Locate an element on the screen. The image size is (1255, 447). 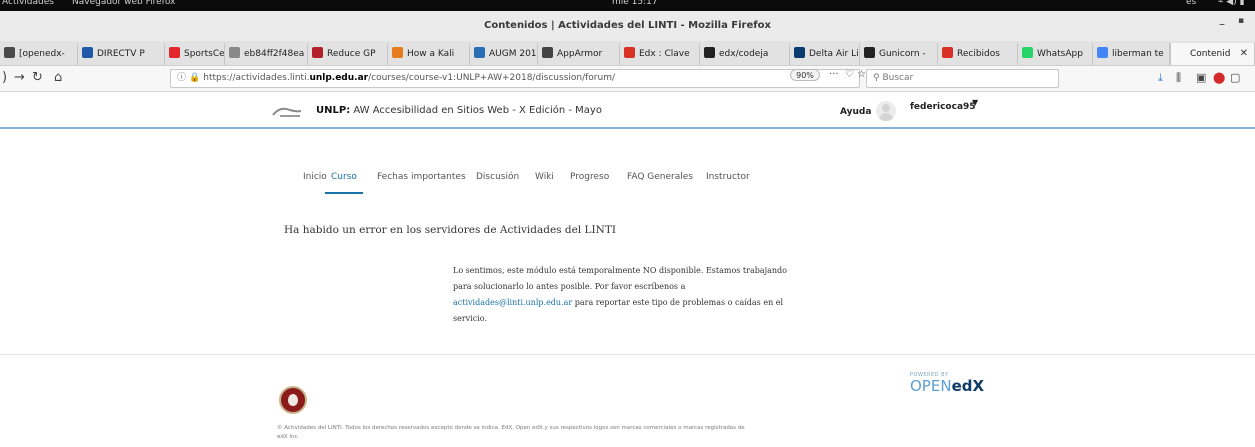
openedx-open: OPEN is located at coordinates (931, 386).